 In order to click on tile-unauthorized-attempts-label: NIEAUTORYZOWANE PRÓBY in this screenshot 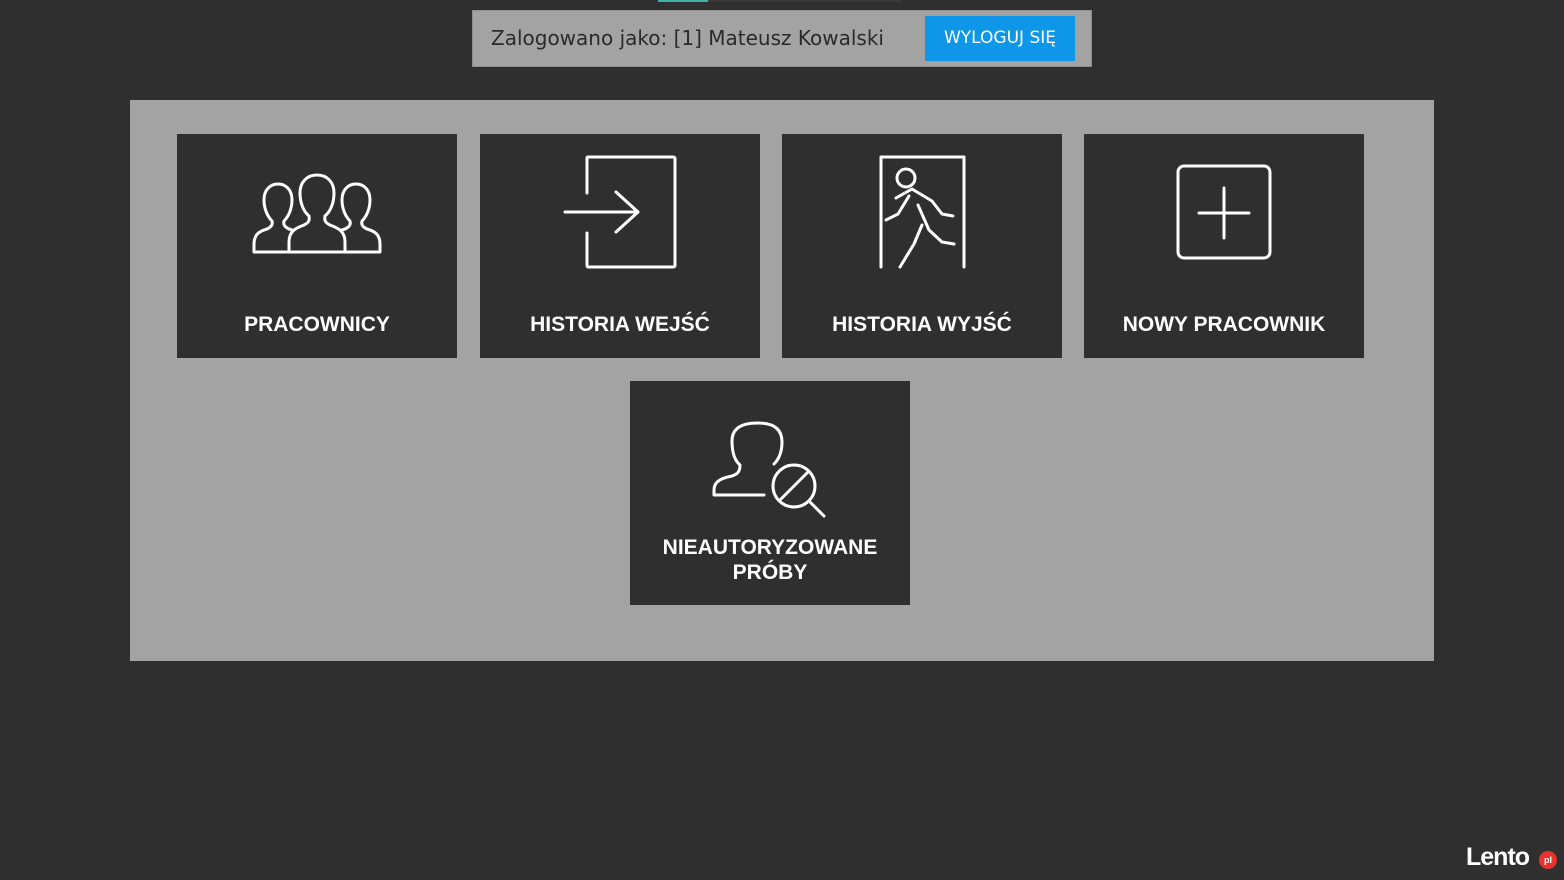, I will do `click(770, 560)`.